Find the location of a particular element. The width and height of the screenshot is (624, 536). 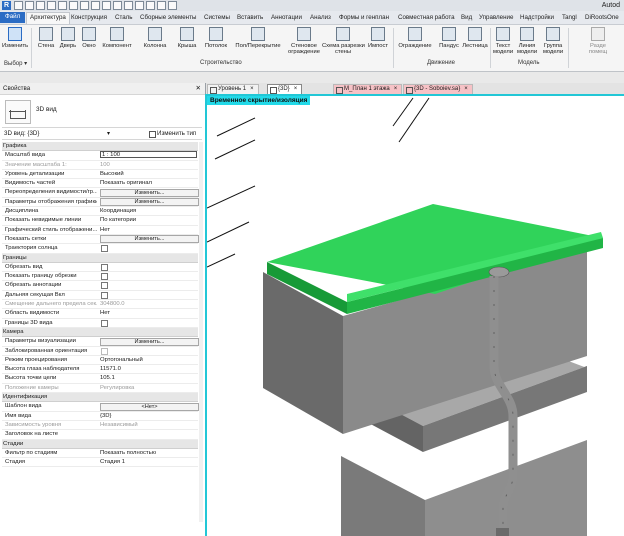

view-tab-level-1: Уровень 1 × is located at coordinates (233, 89).